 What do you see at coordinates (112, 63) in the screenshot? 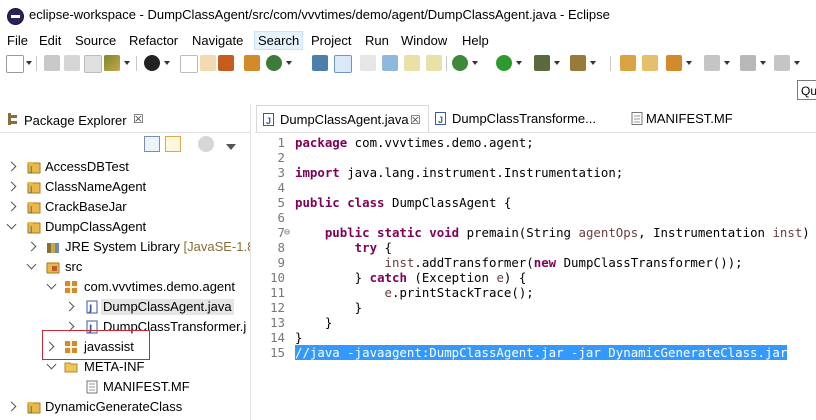
I see `build-icon` at bounding box center [112, 63].